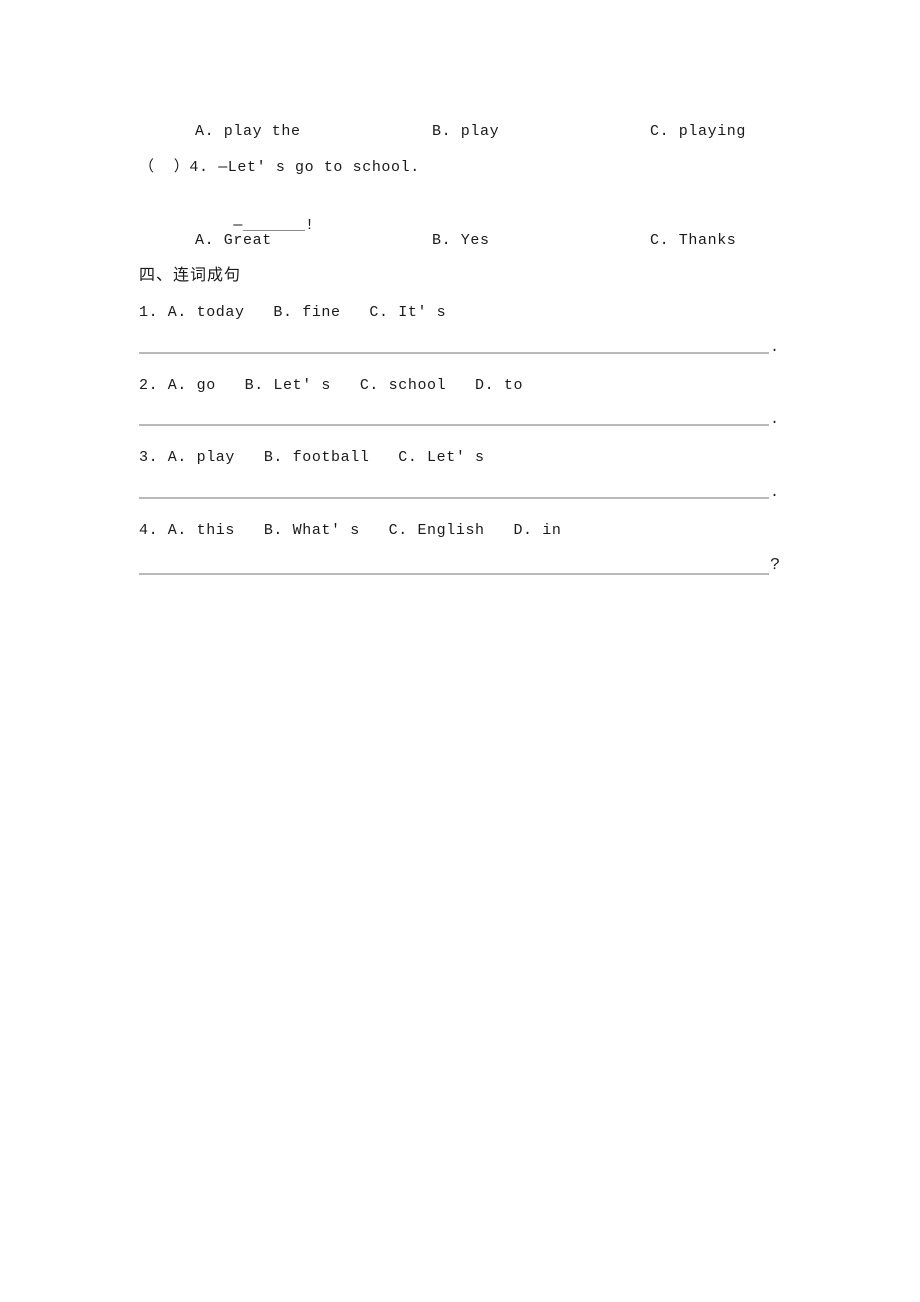  I want to click on word-order-item-1-prompt: 1. A. today B. fine C. It' s, so click(293, 312).